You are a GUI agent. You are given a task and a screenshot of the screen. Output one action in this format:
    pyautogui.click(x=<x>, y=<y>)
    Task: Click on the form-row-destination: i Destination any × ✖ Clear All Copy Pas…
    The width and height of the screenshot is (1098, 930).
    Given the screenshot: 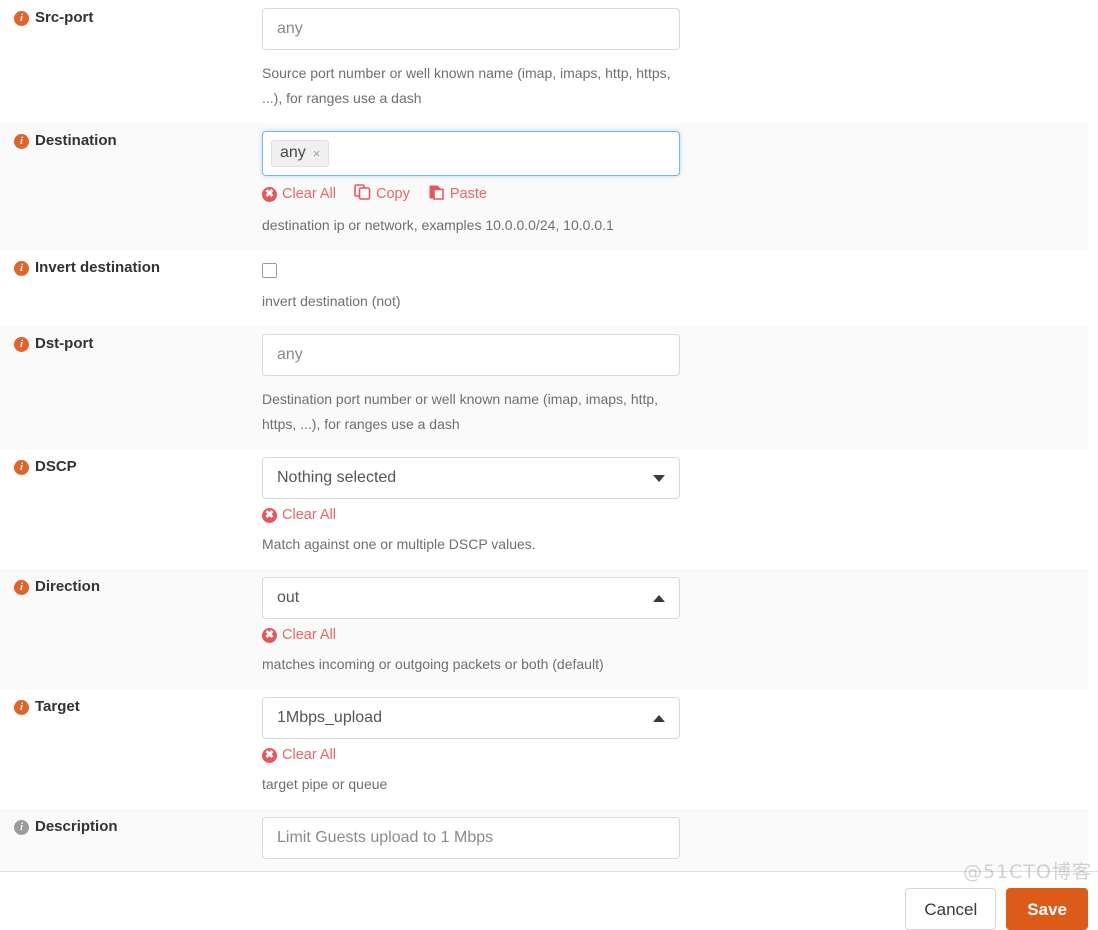 What is the action you would take?
    pyautogui.click(x=544, y=186)
    